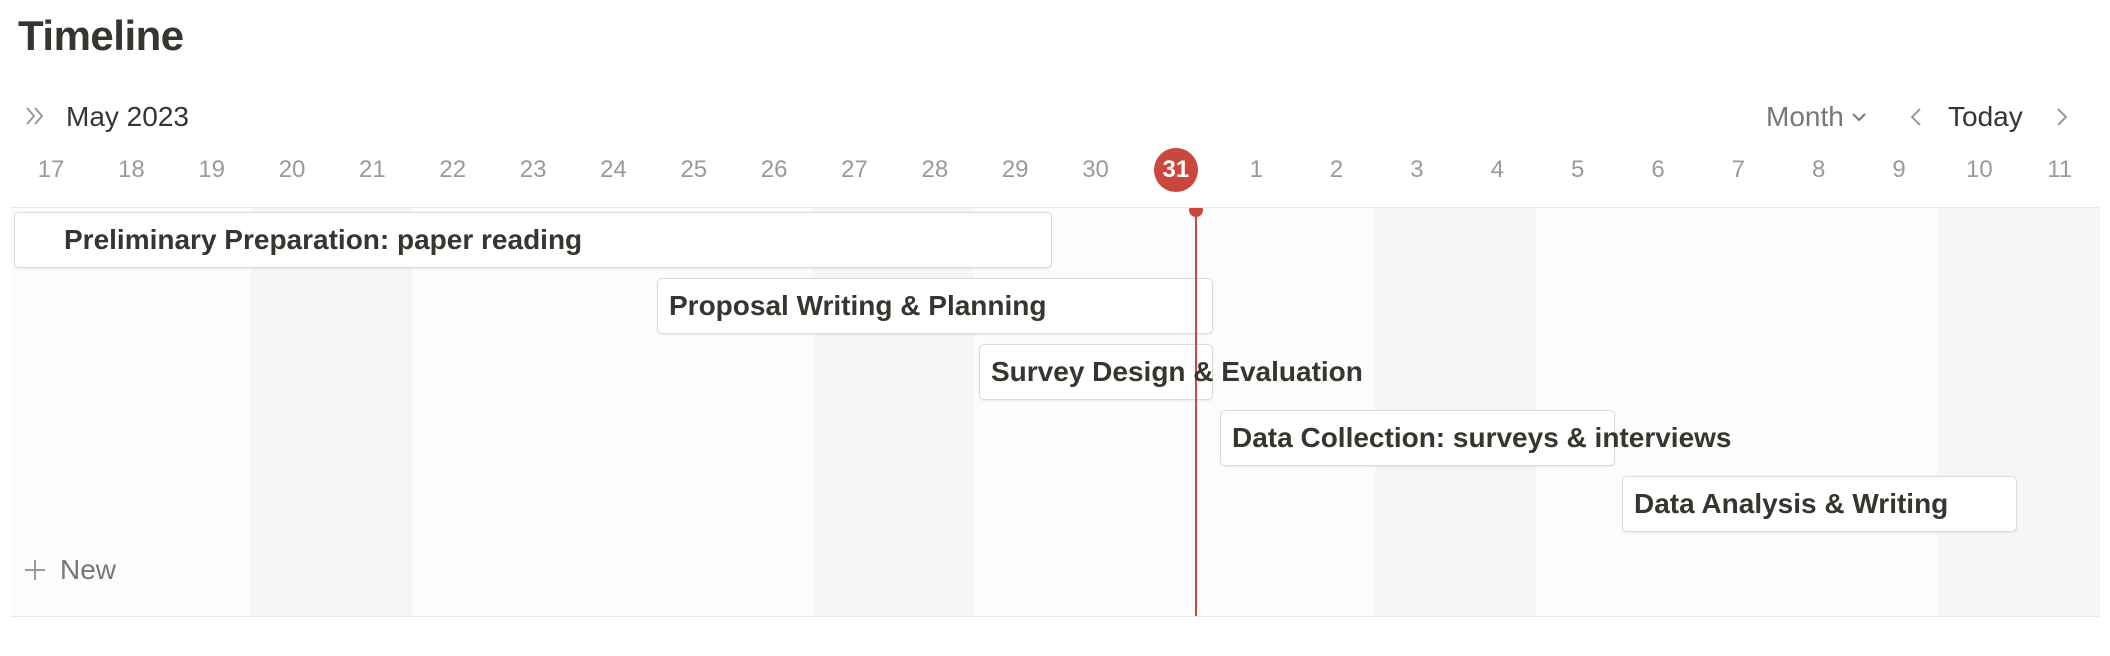  I want to click on day-label: 24, so click(613, 178).